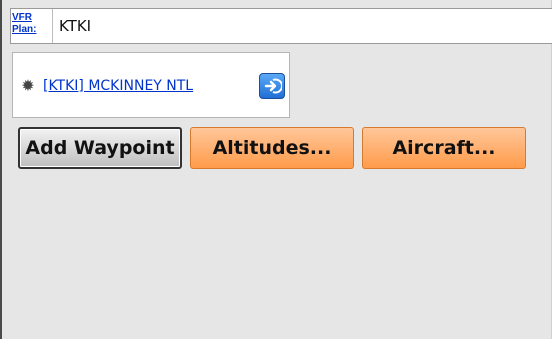  What do you see at coordinates (28, 86) in the screenshot?
I see `gear-icon: ✹` at bounding box center [28, 86].